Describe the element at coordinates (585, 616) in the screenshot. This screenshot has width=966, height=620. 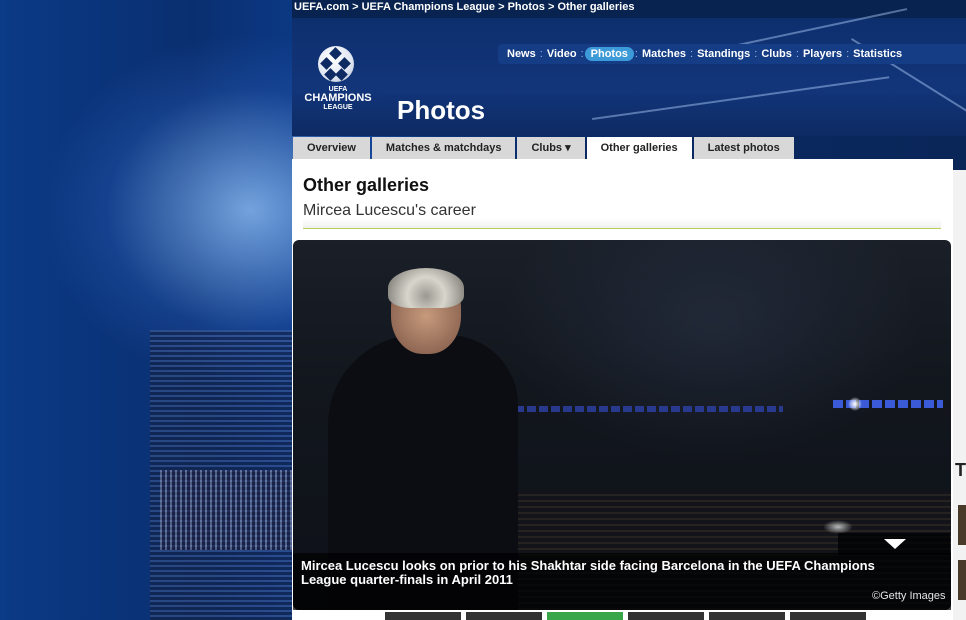
I see `thumbnail-active` at that location.